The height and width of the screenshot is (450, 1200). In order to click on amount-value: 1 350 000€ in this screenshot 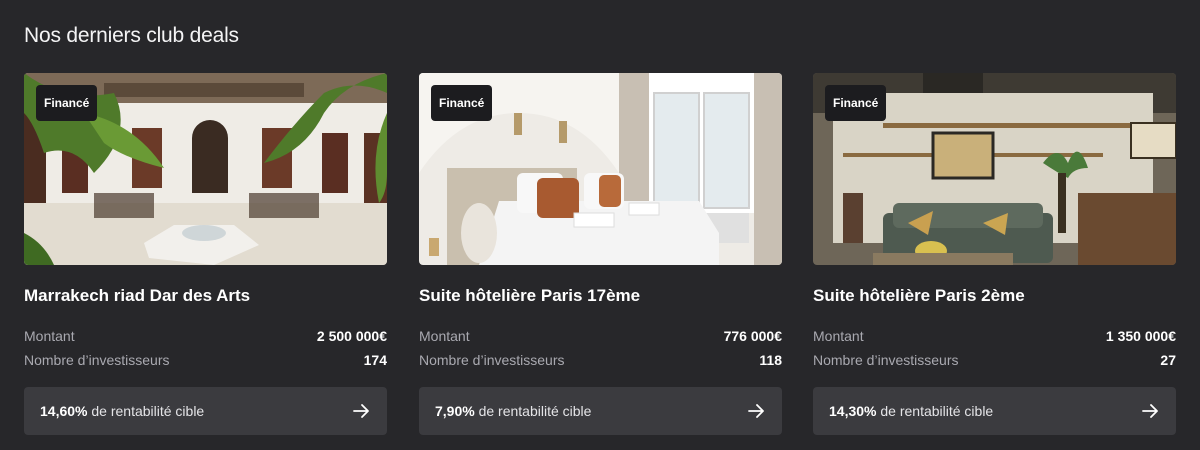, I will do `click(1140, 336)`.